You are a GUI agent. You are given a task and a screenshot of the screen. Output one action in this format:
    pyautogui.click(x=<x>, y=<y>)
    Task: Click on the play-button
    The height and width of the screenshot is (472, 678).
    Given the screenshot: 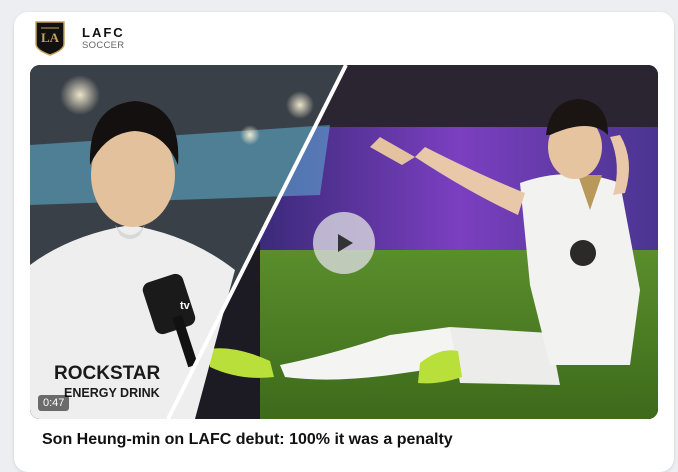 What is the action you would take?
    pyautogui.click(x=344, y=243)
    